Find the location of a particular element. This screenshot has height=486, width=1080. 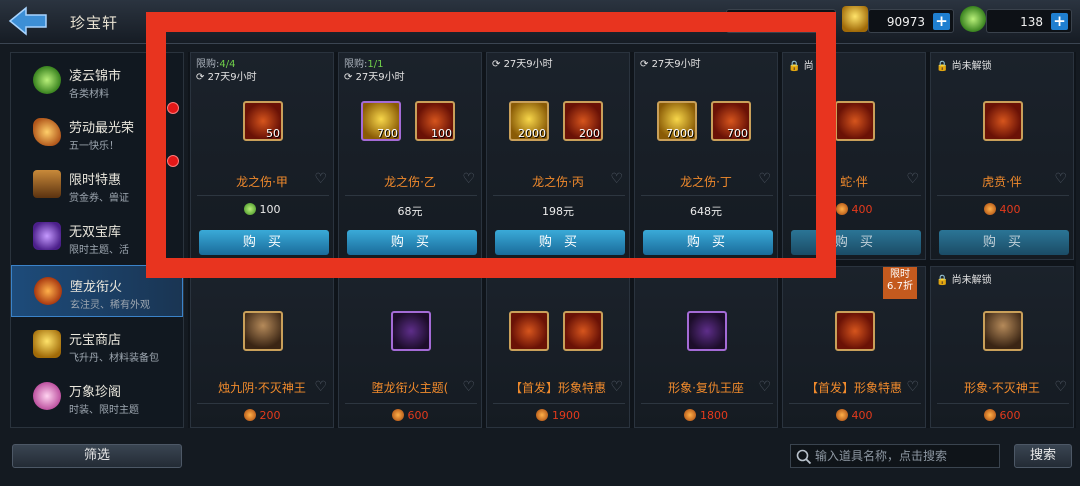

search-button: 搜索 is located at coordinates (1043, 456).